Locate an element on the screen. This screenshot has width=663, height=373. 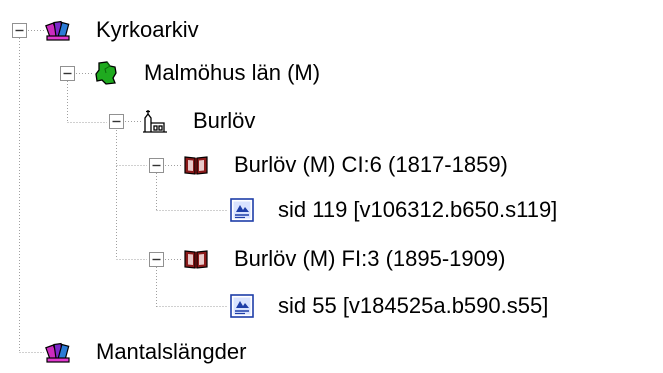
tree-node-label: Burlöv (M) FI:3 (1895-1909) is located at coordinates (370, 258).